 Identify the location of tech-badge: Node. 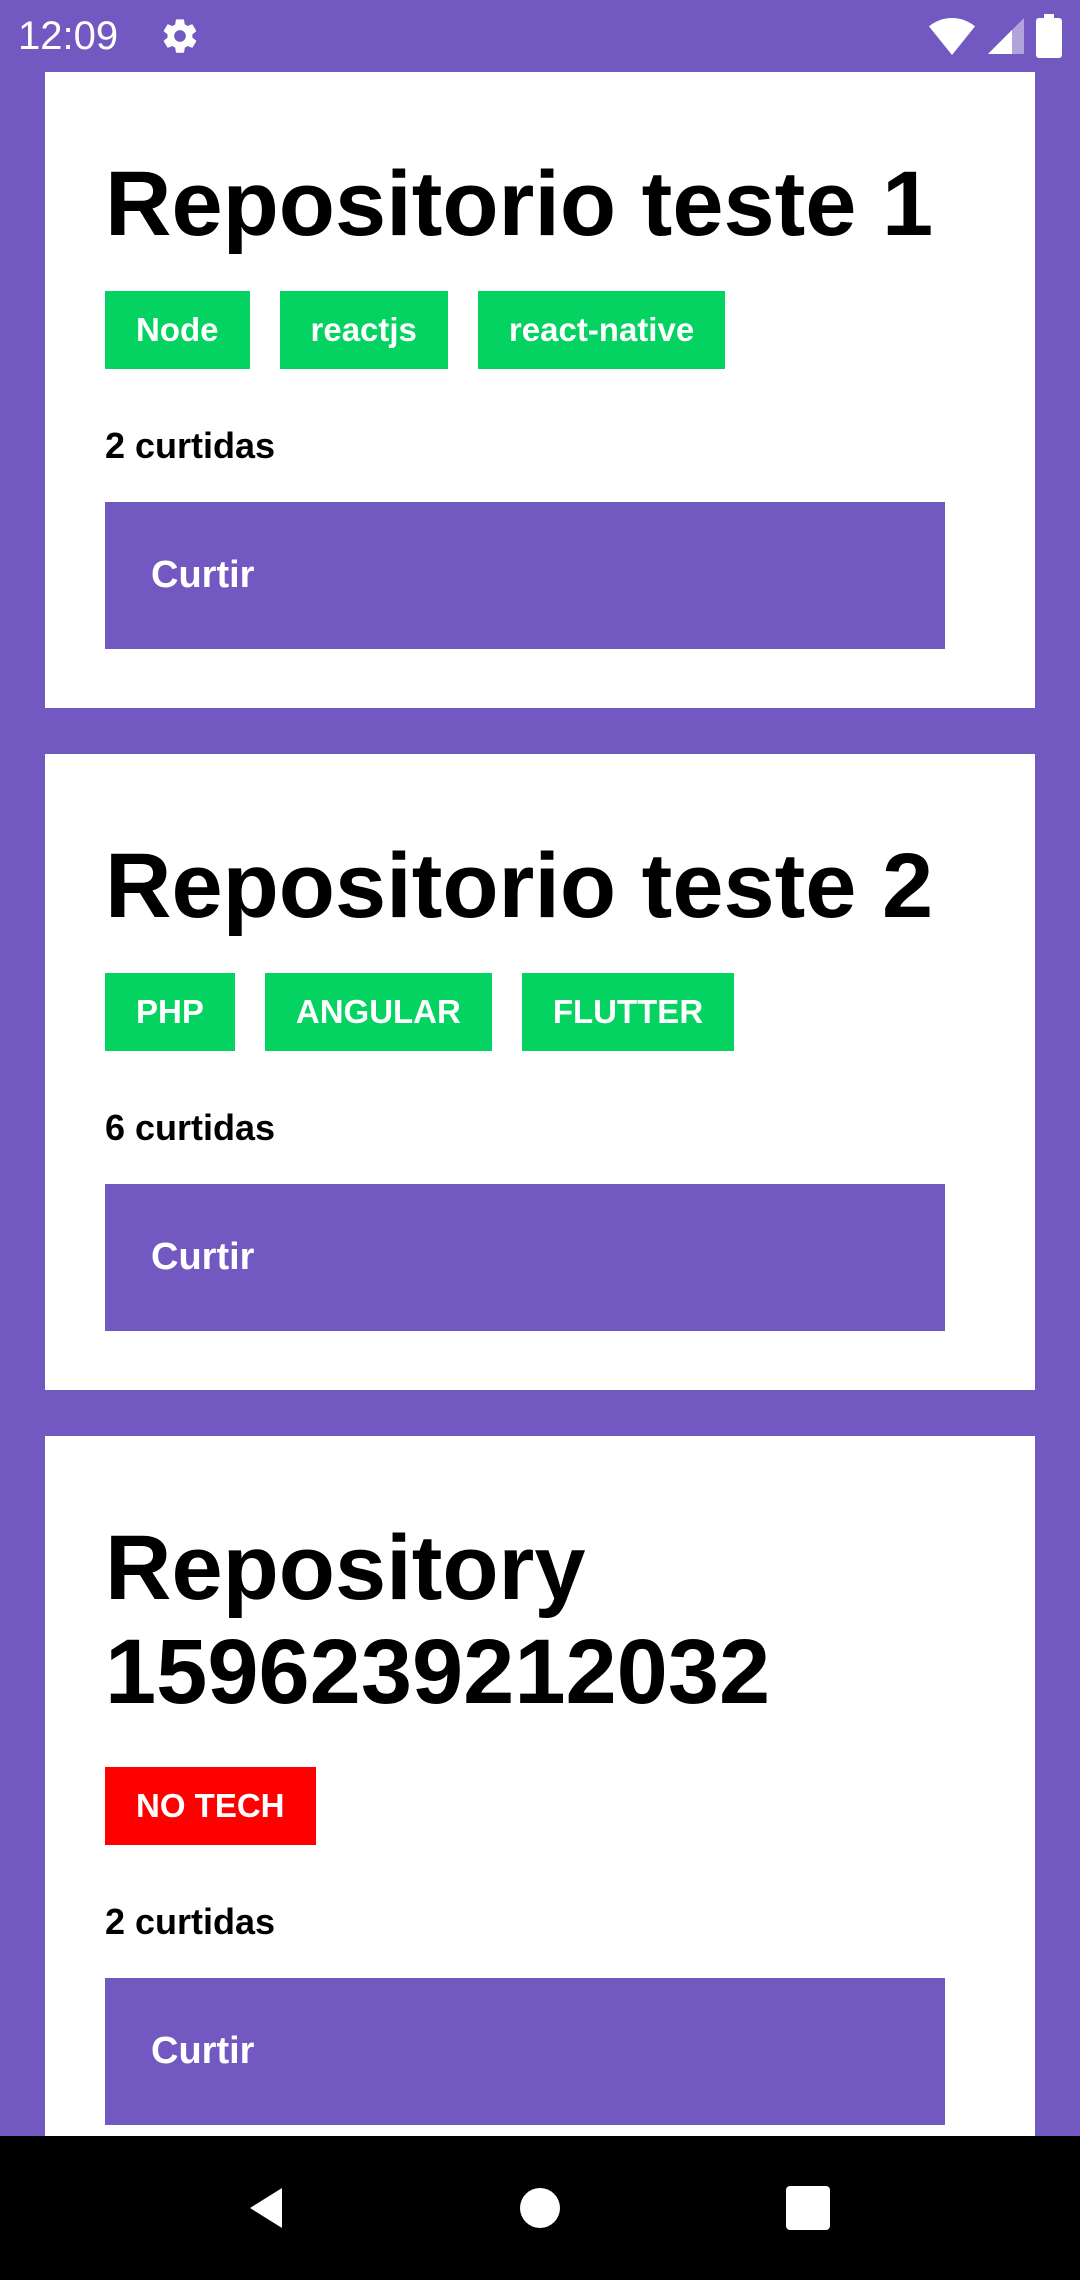
(177, 330).